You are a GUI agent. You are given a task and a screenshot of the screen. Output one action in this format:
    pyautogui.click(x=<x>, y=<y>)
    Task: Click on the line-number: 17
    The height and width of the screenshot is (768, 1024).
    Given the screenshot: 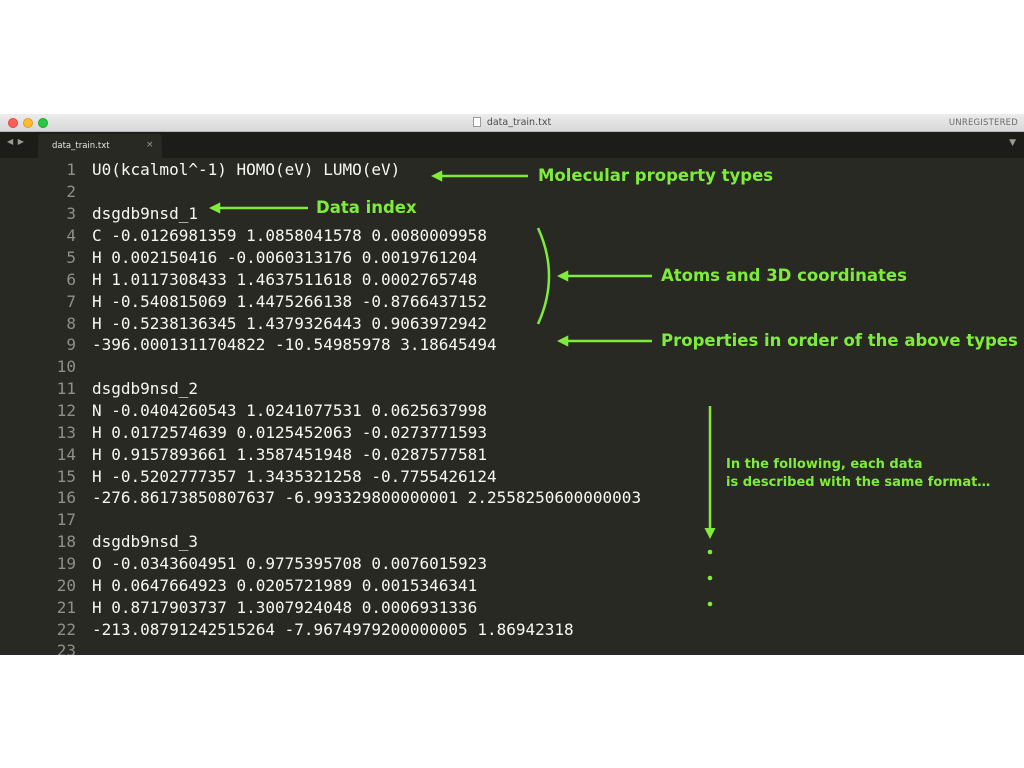 What is the action you would take?
    pyautogui.click(x=66, y=519)
    